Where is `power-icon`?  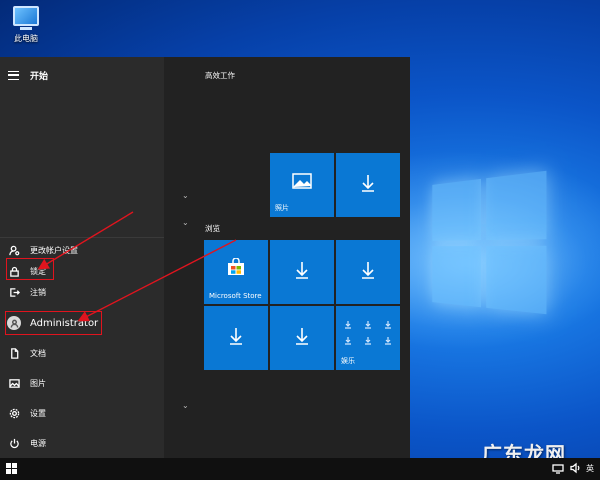 power-icon is located at coordinates (14, 443).